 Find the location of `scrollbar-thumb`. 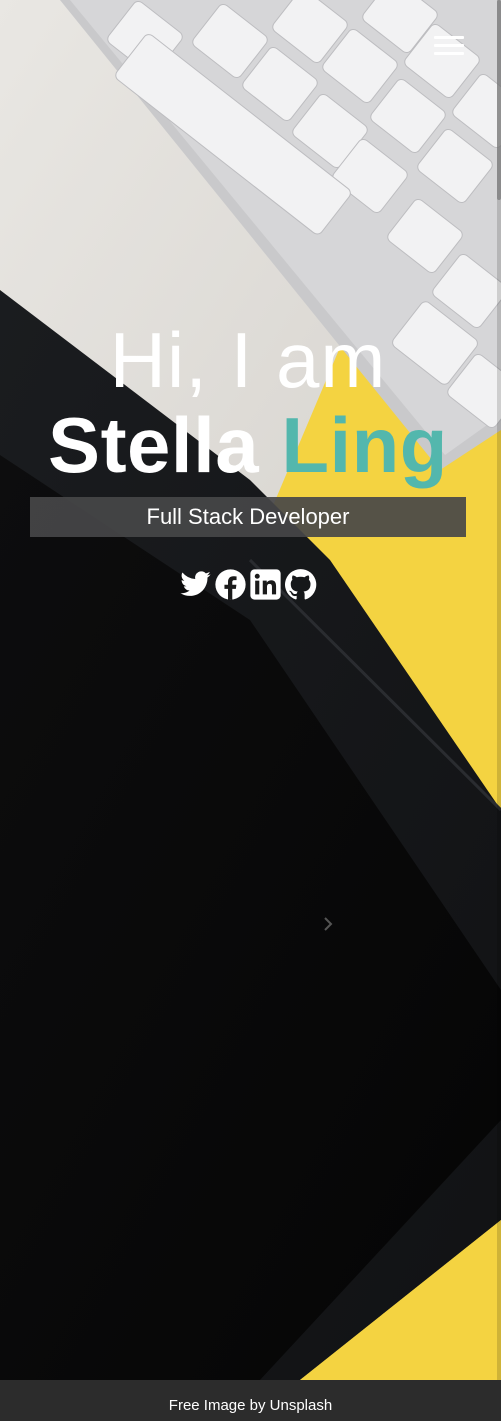

scrollbar-thumb is located at coordinates (499, 100).